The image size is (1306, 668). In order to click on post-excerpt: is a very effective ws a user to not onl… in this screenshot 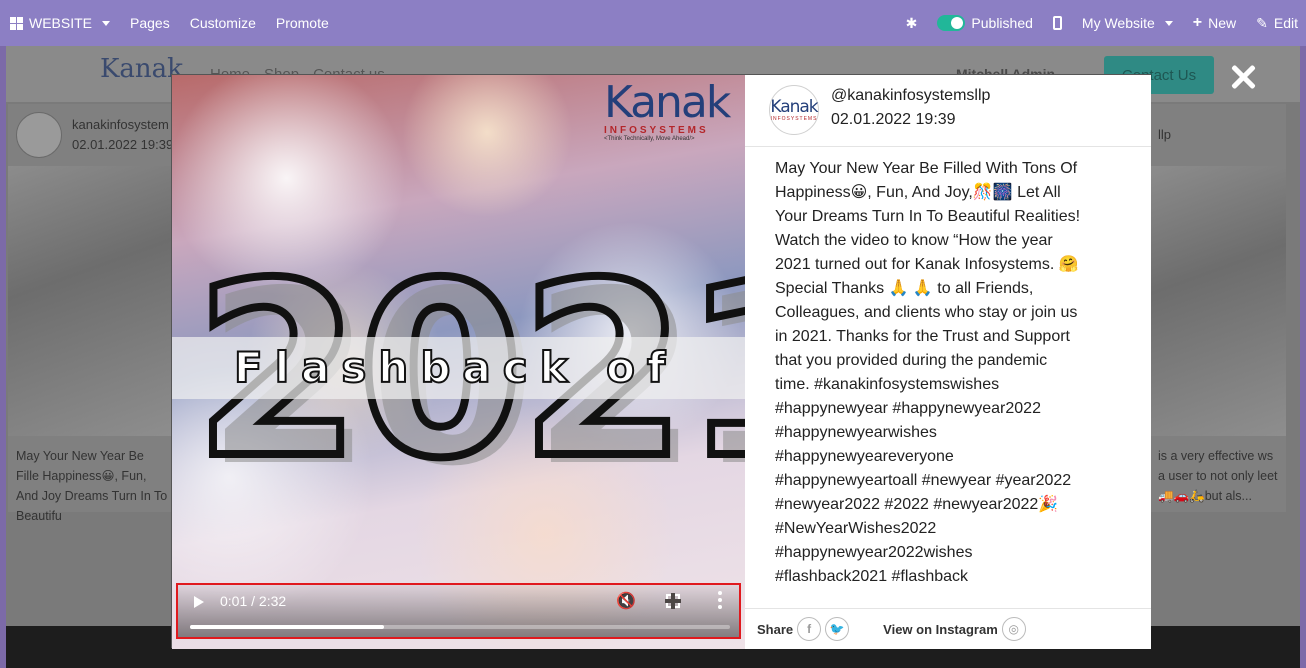, I will do `click(1218, 476)`.